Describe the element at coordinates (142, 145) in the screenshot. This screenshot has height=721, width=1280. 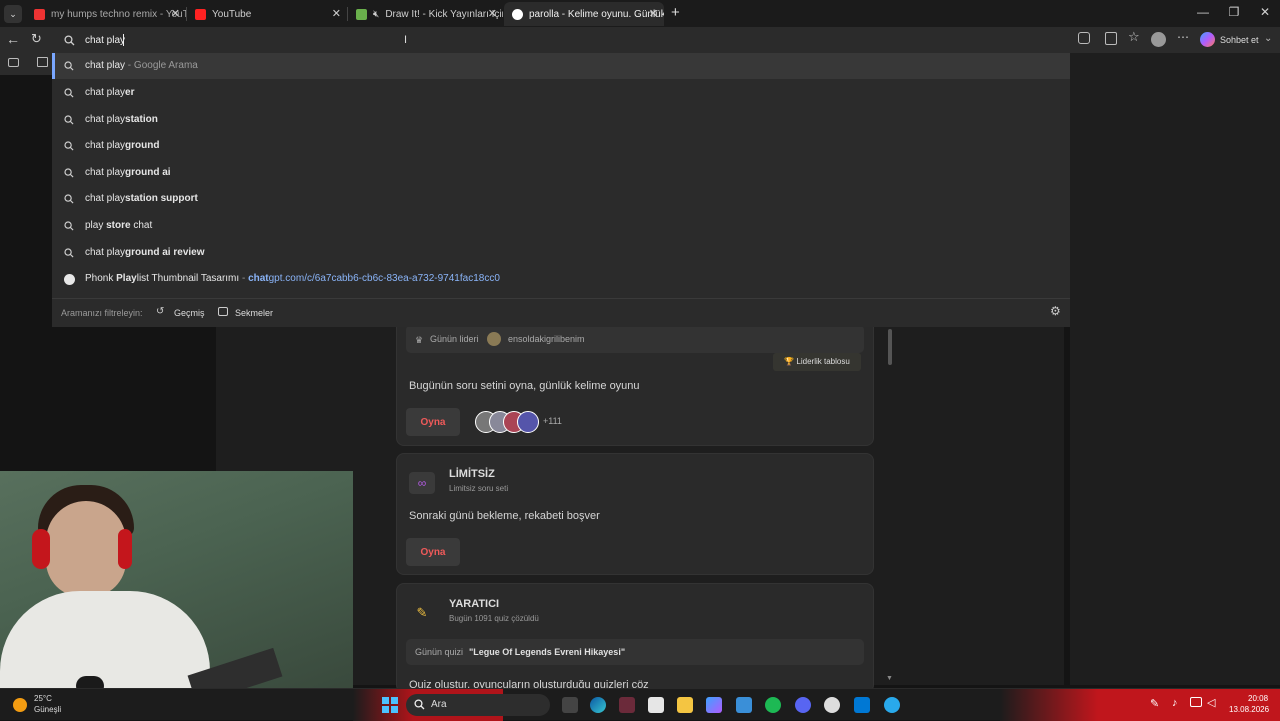
I see `suggestion-completion: ground` at that location.